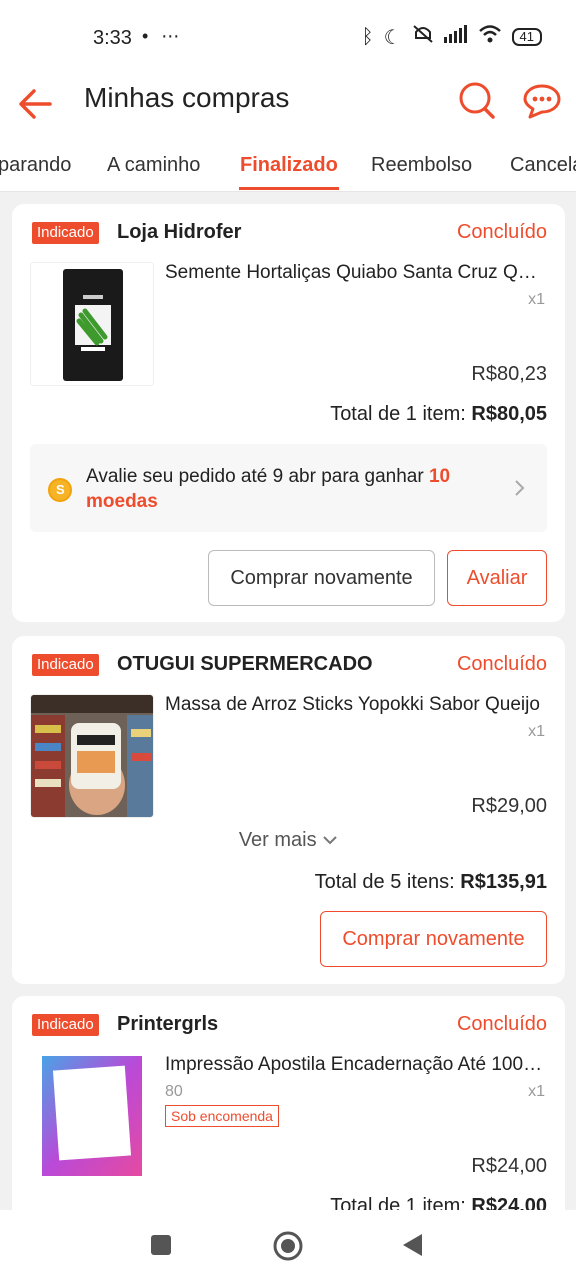 The image size is (576, 1280). Describe the element at coordinates (257, 476) in the screenshot. I see `reward-message: Avalie seu pedido até 9 abr para ganhar` at that location.